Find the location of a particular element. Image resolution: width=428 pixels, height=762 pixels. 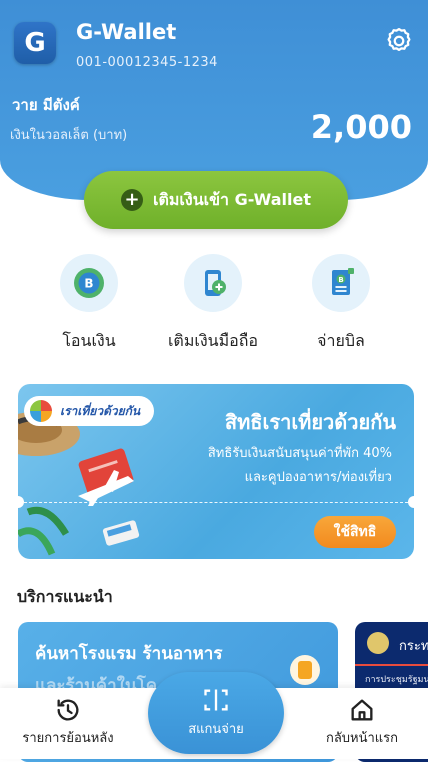

plus-circle-icon: + is located at coordinates (132, 200).